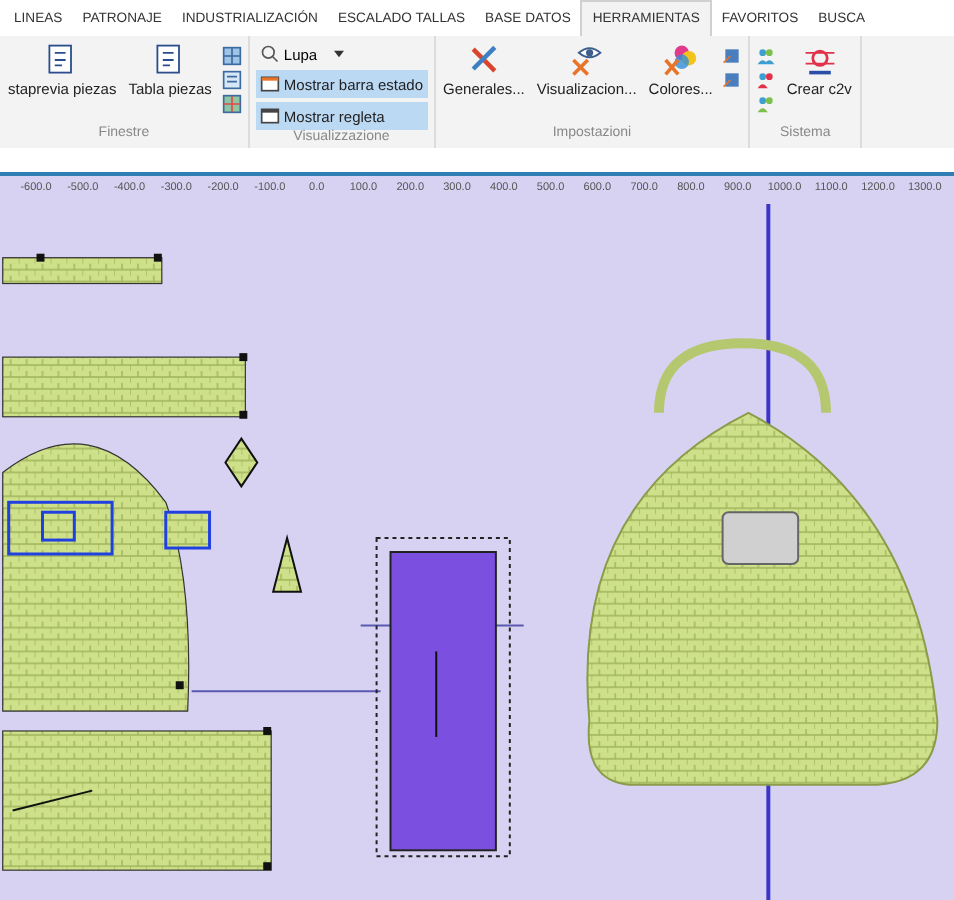 The height and width of the screenshot is (900, 954). I want to click on color-palette-icon, so click(680, 60).